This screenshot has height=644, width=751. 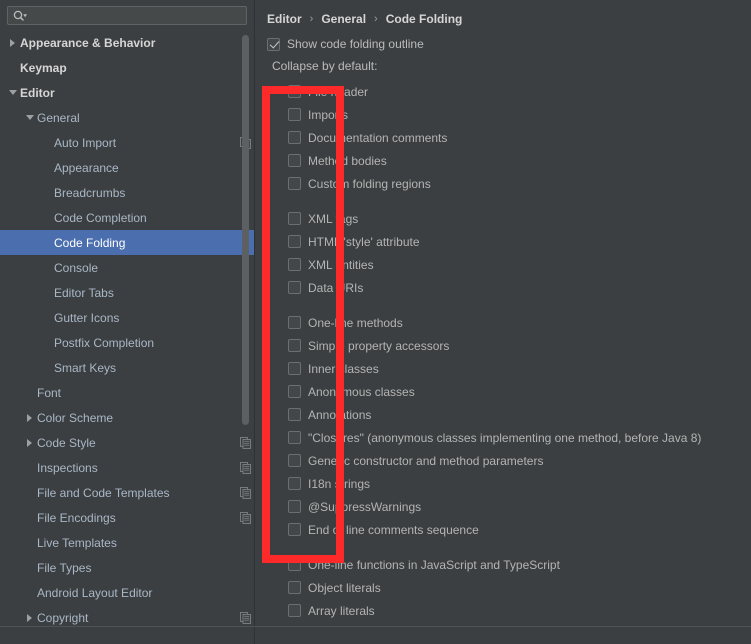 I want to click on option-row: End of line comments sequence, so click(x=519, y=529).